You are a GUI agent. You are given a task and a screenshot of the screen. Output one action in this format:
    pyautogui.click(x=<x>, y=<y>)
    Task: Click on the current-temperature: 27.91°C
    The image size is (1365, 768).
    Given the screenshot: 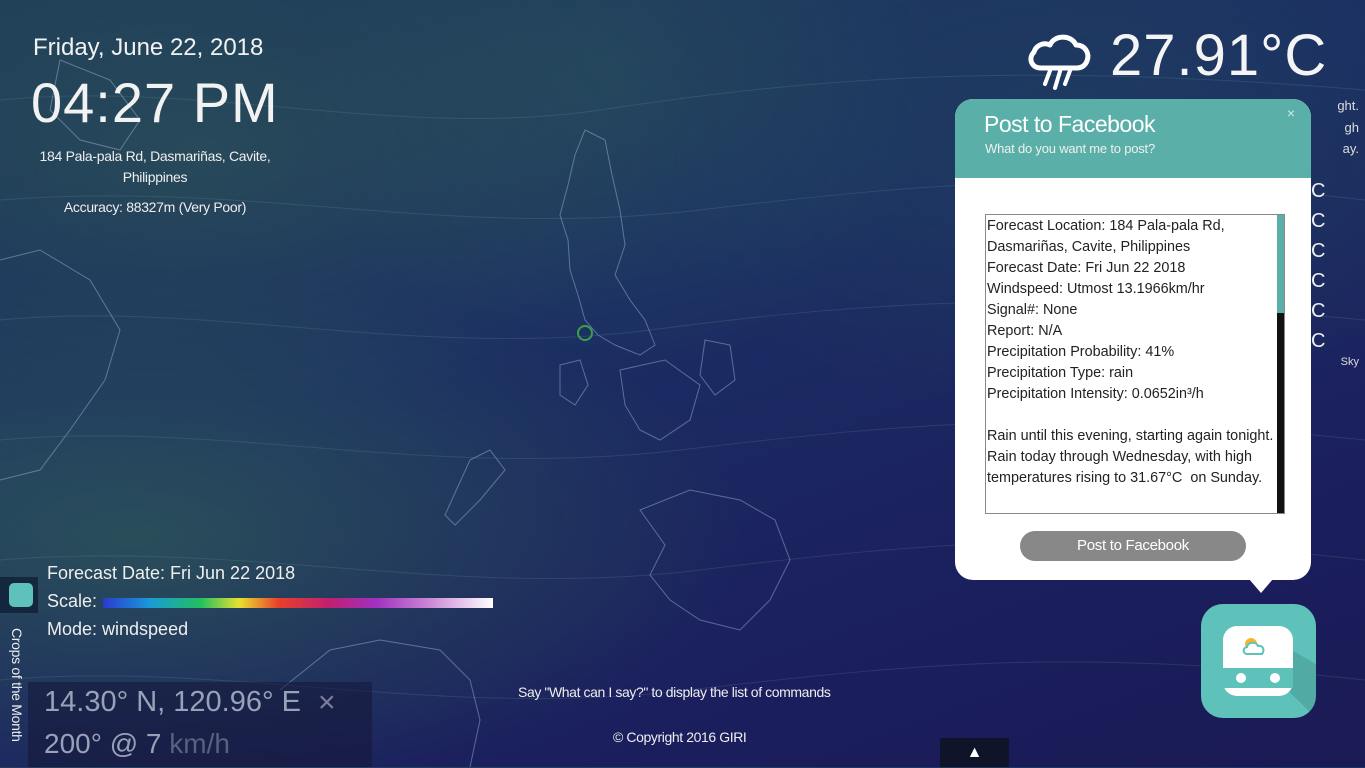 What is the action you would take?
    pyautogui.click(x=1219, y=55)
    